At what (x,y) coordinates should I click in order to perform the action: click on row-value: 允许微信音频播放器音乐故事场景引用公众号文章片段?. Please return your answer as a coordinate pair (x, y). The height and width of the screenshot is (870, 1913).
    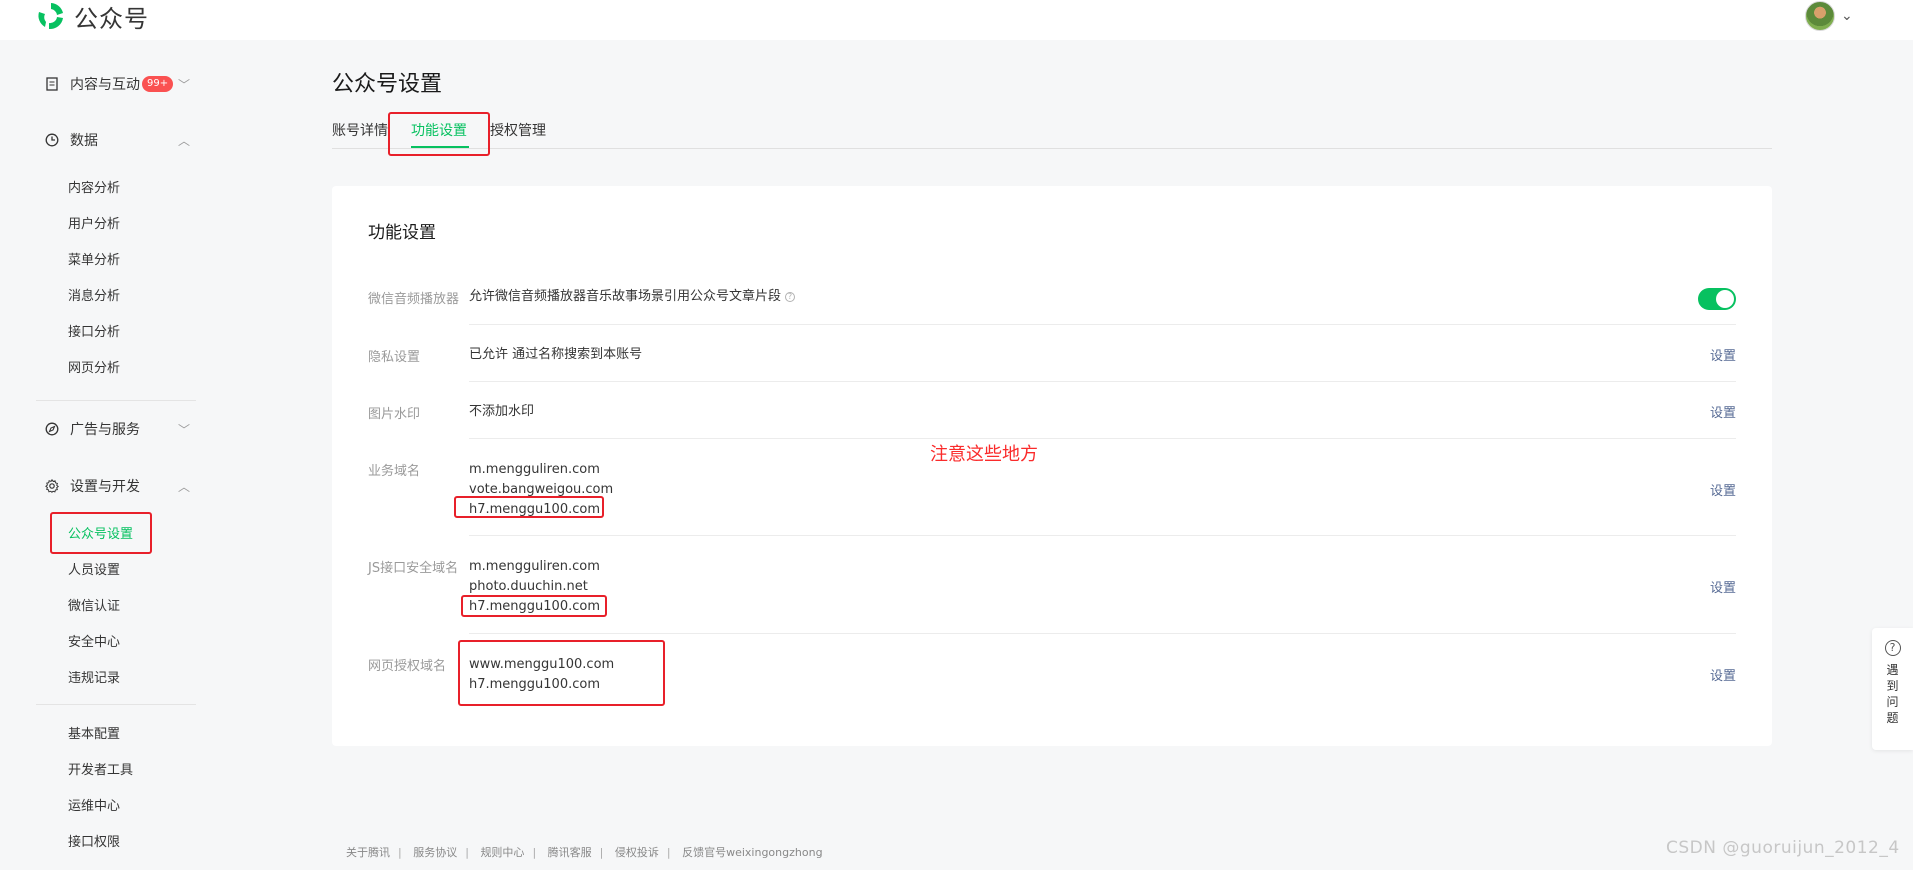
    Looking at the image, I should click on (632, 297).